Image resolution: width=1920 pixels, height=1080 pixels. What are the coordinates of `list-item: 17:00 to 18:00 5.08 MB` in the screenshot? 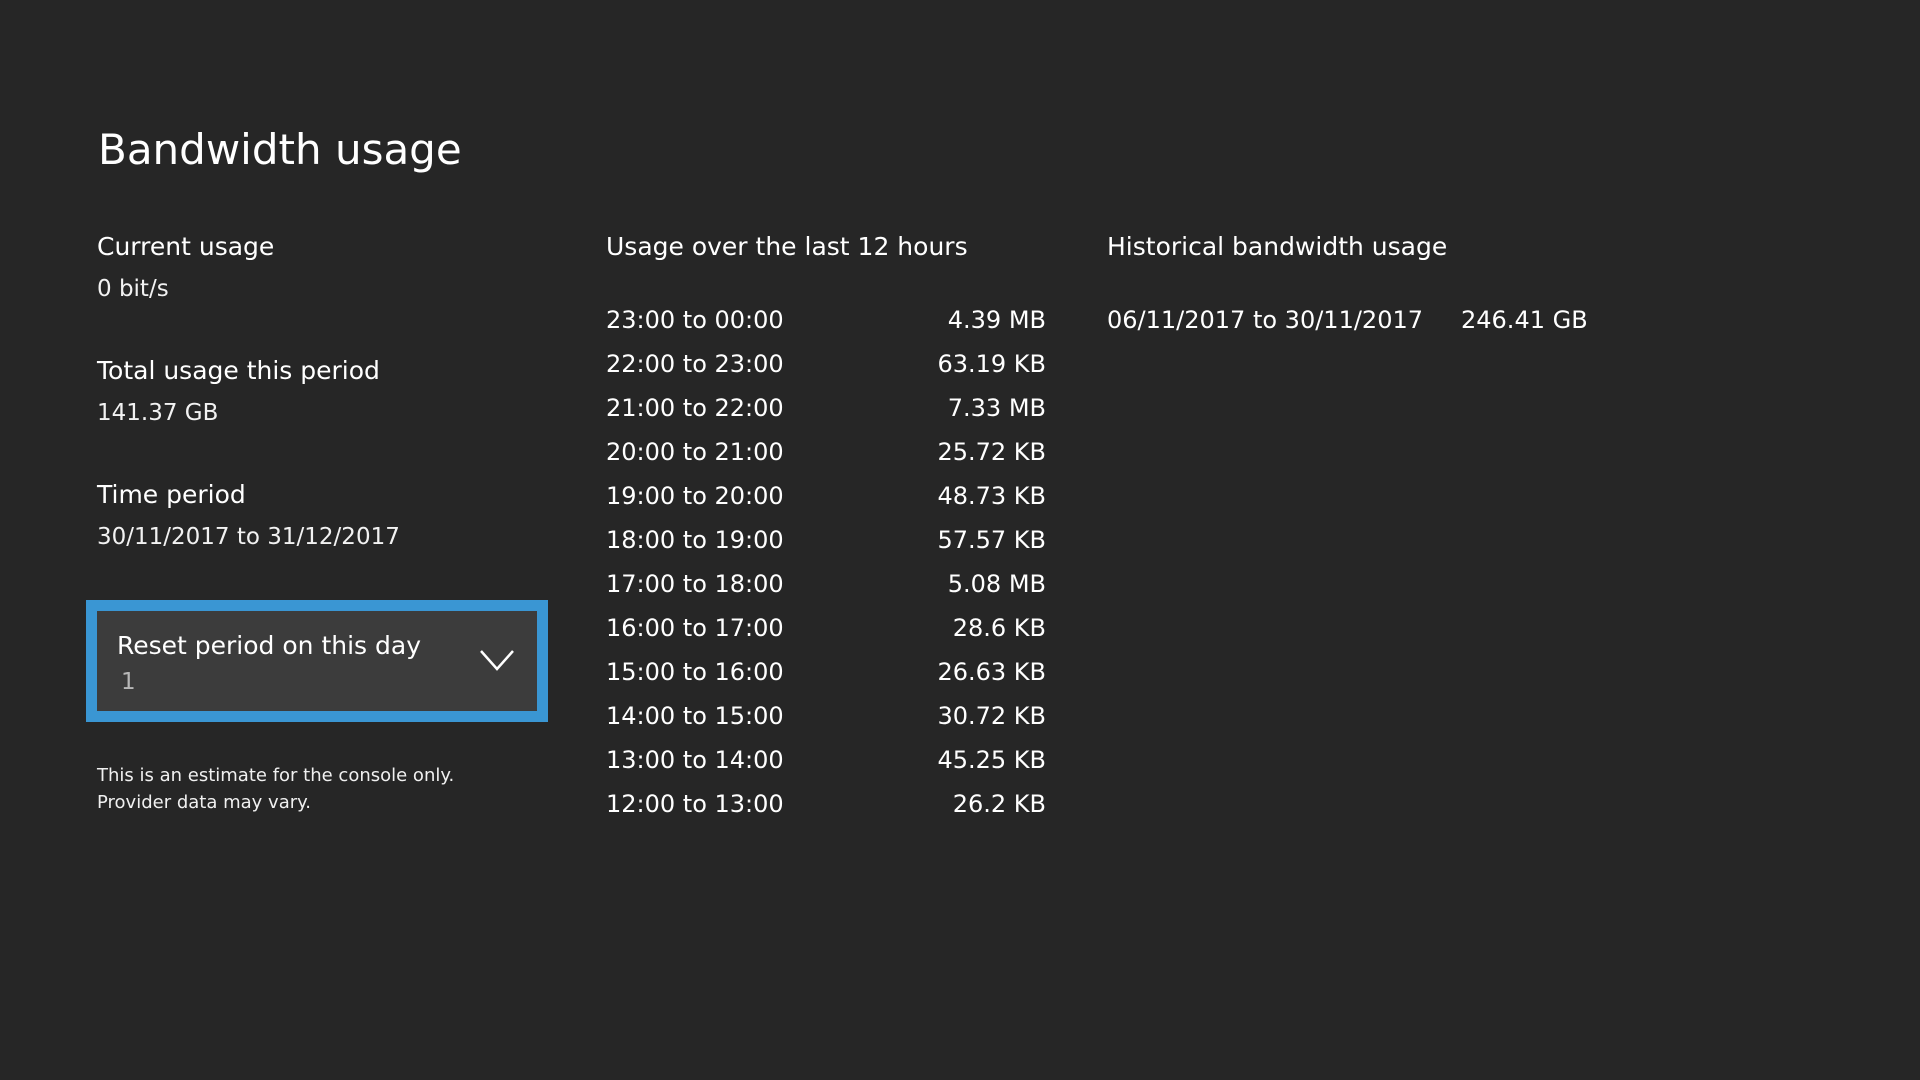 It's located at (826, 584).